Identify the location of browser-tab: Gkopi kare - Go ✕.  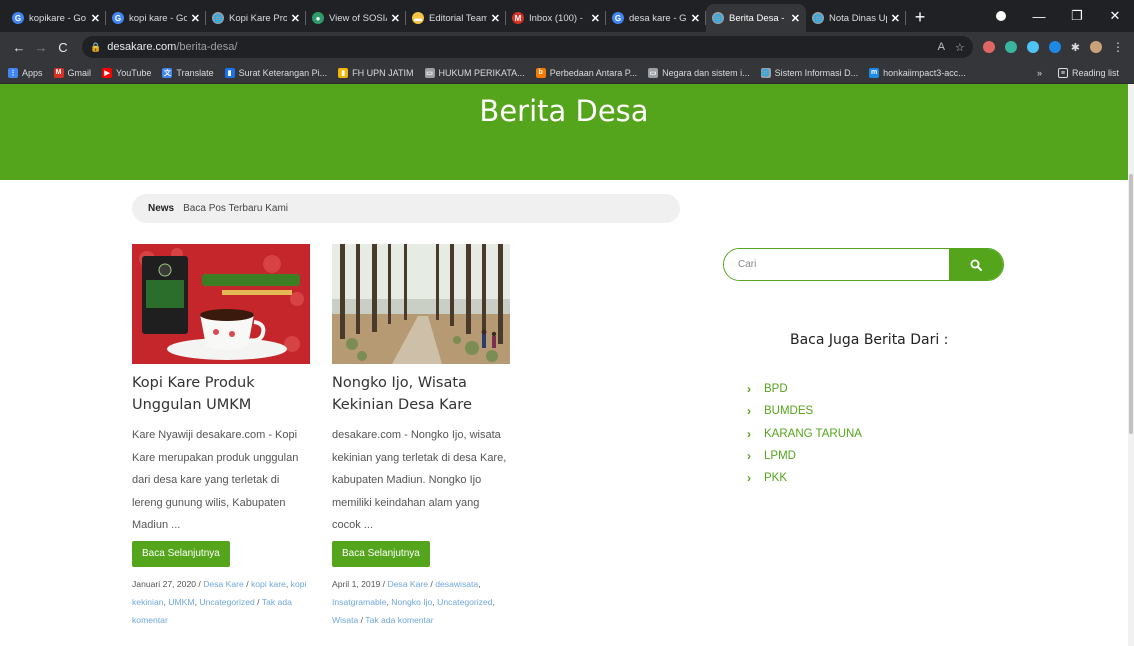
(156, 18).